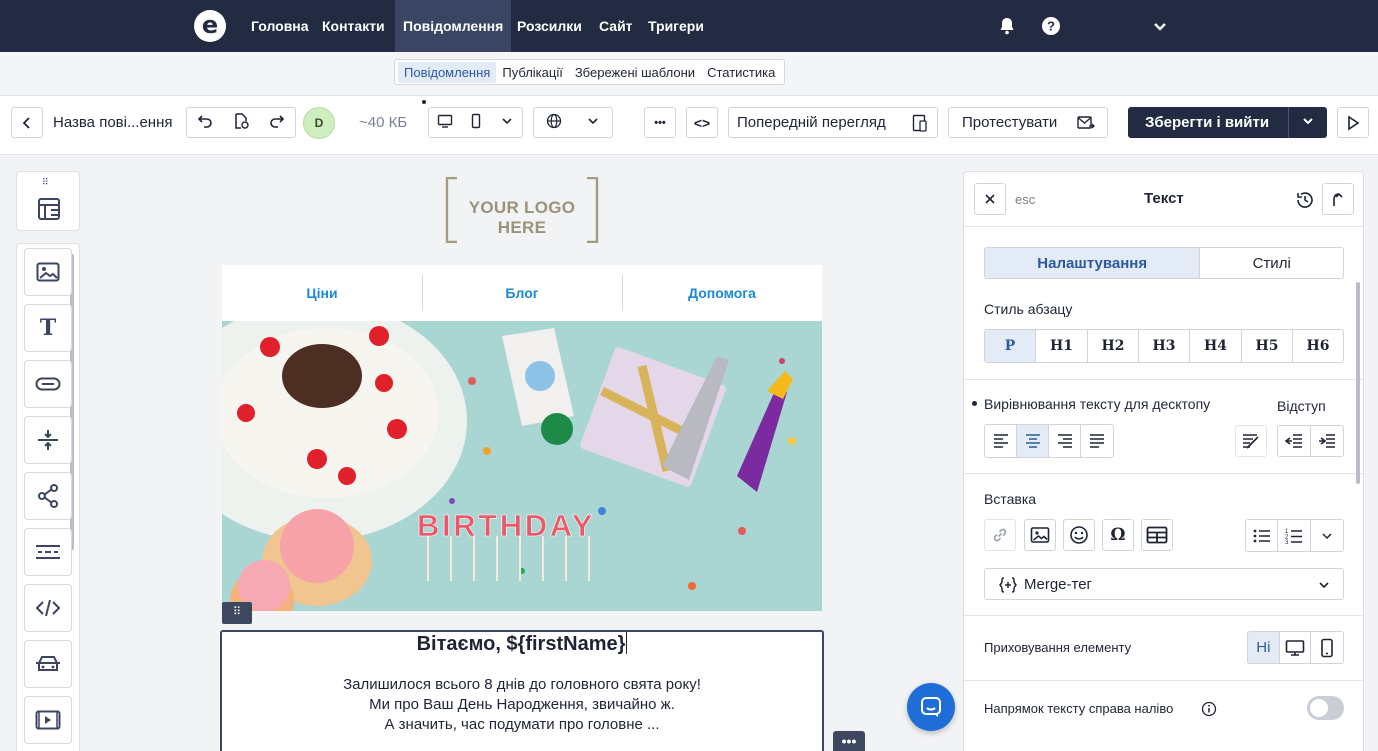 This screenshot has width=1378, height=751. I want to click on style-h4: H4, so click(1216, 346).